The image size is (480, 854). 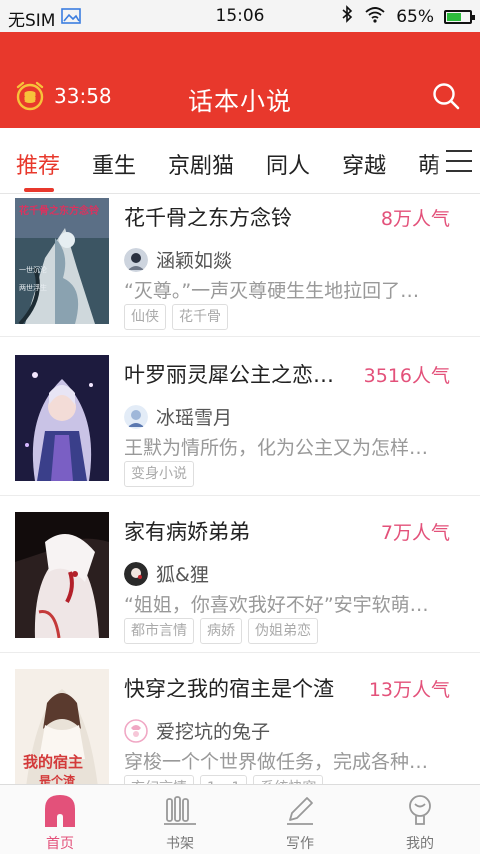 What do you see at coordinates (194, 418) in the screenshot?
I see `author-name: 冰瑶雪月` at bounding box center [194, 418].